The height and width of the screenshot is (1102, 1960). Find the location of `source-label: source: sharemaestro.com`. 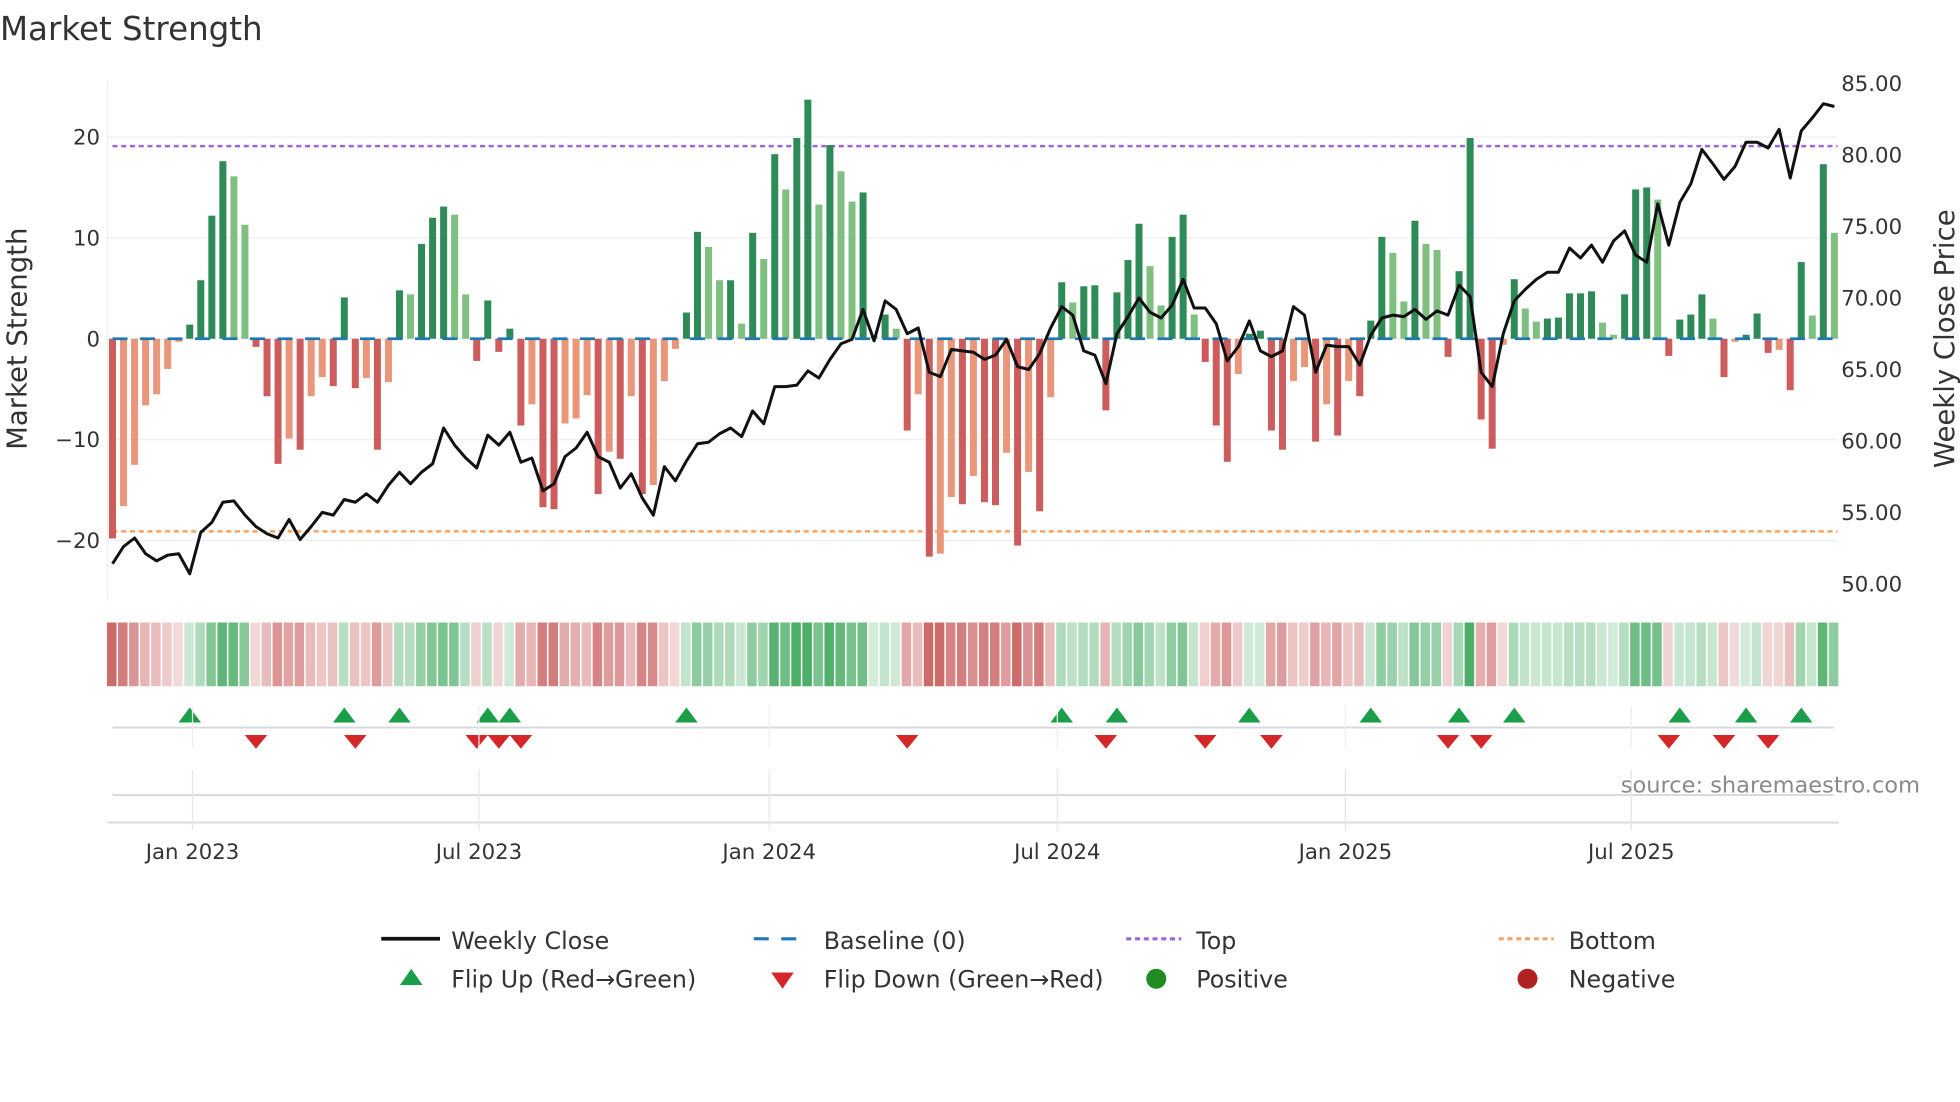

source-label: source: sharemaestro.com is located at coordinates (1770, 786).